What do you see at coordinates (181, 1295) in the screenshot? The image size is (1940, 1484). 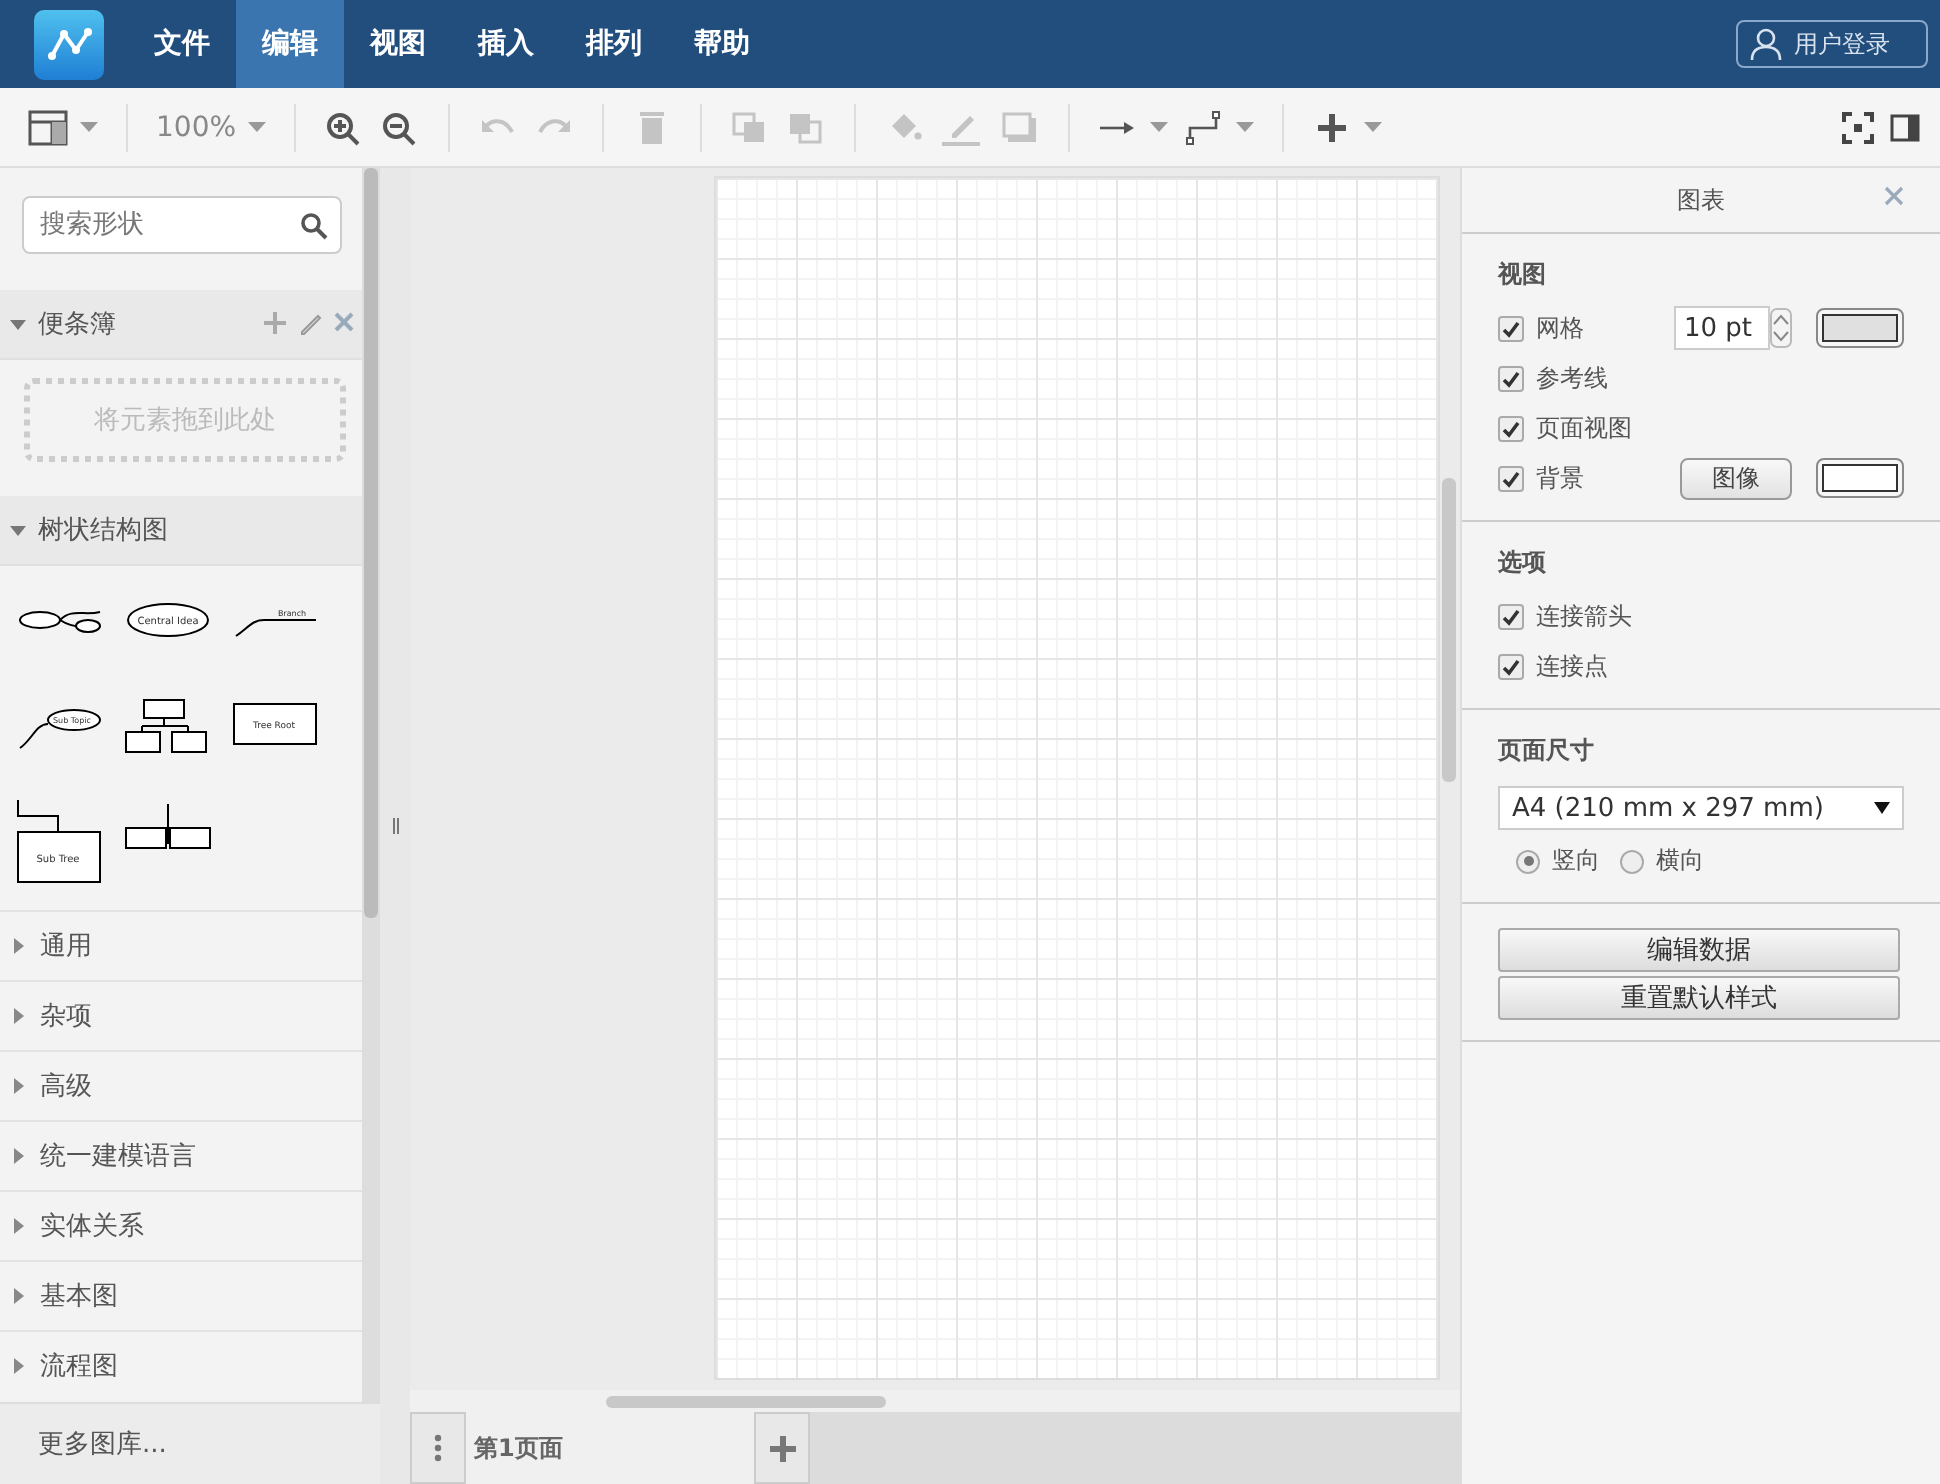 I see `section-header: 基本图` at bounding box center [181, 1295].